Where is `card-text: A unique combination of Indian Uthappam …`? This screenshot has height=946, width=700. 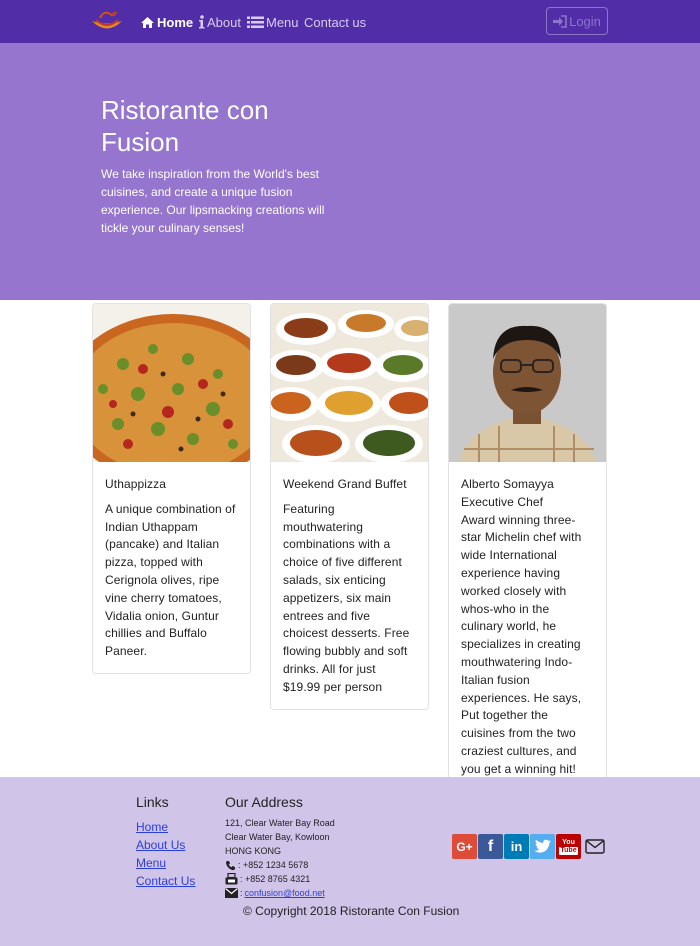
card-text: A unique combination of Indian Uthappam … is located at coordinates (170, 580).